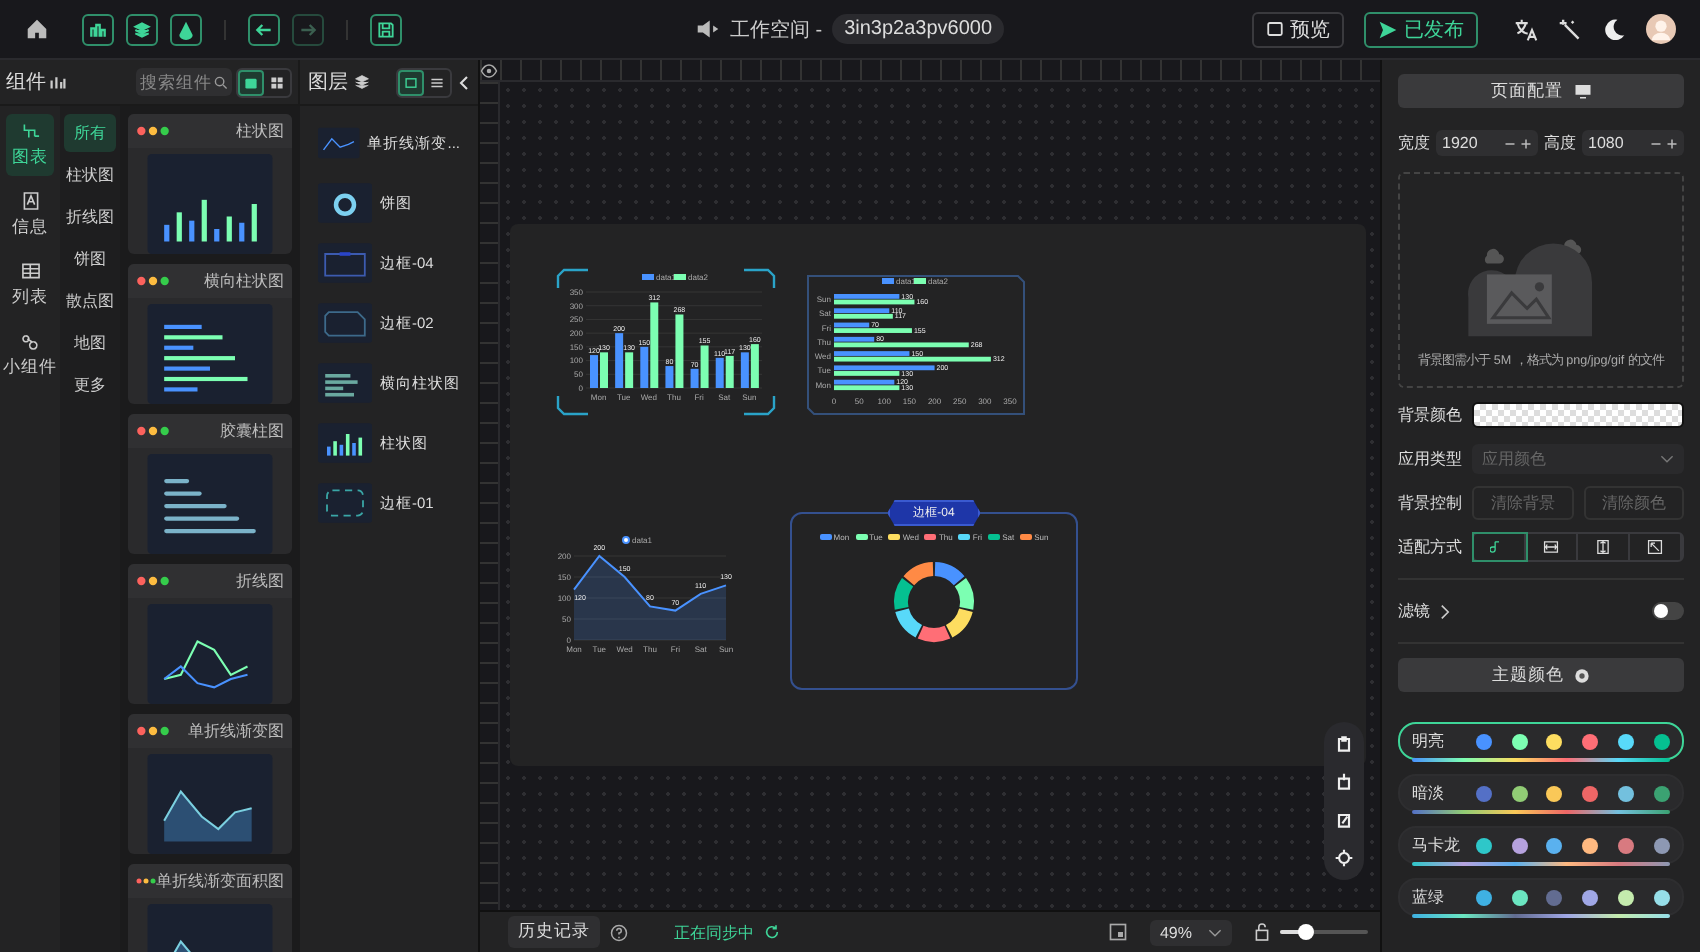 This screenshot has height=952, width=1700. I want to click on chart-panel-toggle, so click(98, 29).